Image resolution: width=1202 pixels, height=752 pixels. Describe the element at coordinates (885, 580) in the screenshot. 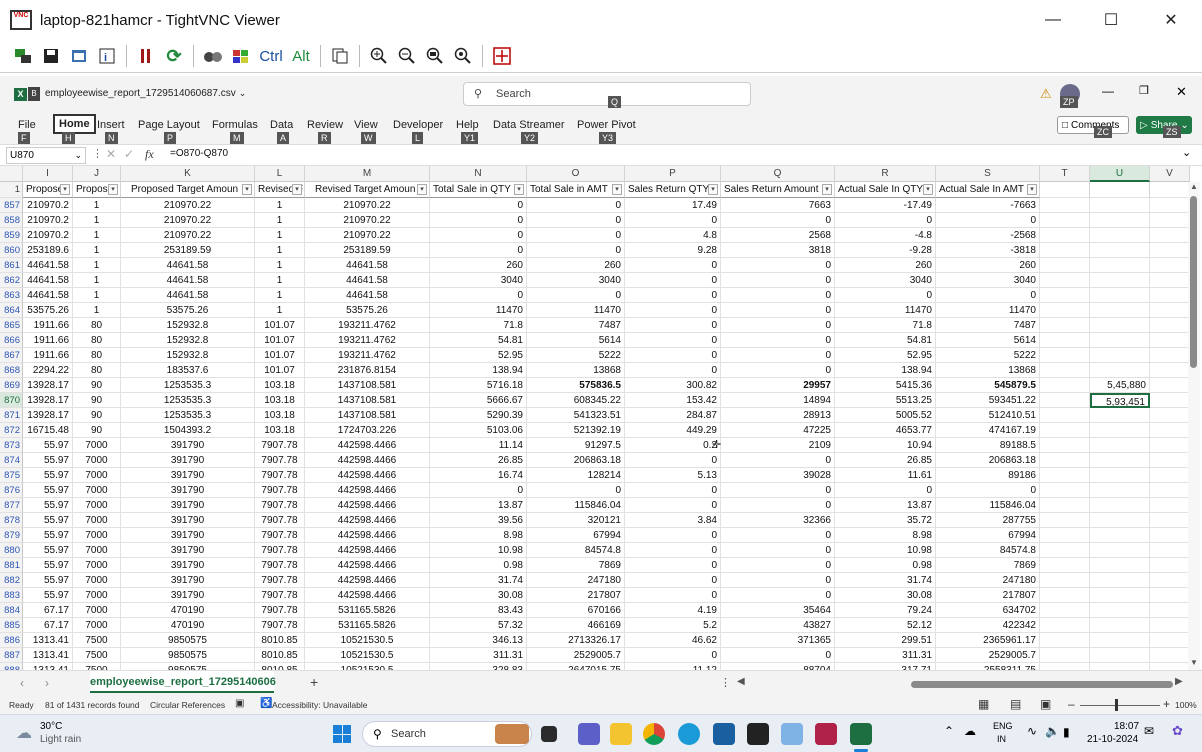

I see `table-cell: 31.74` at that location.